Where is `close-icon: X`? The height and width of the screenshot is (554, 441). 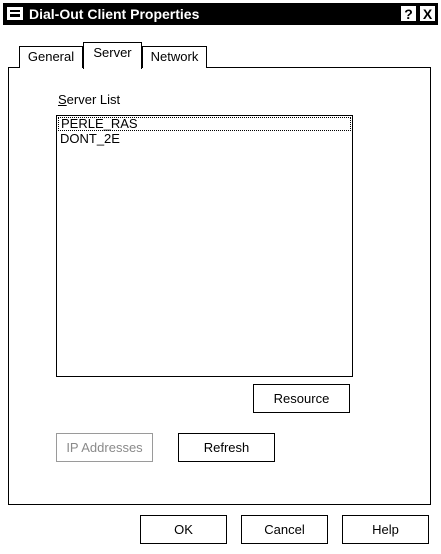 close-icon: X is located at coordinates (427, 13).